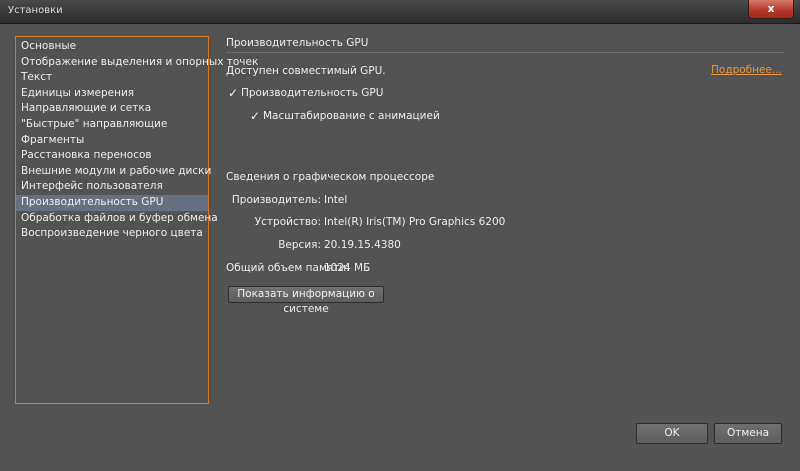  What do you see at coordinates (112, 125) in the screenshot?
I see `sidebar-item: "Быстрые" направляющие` at bounding box center [112, 125].